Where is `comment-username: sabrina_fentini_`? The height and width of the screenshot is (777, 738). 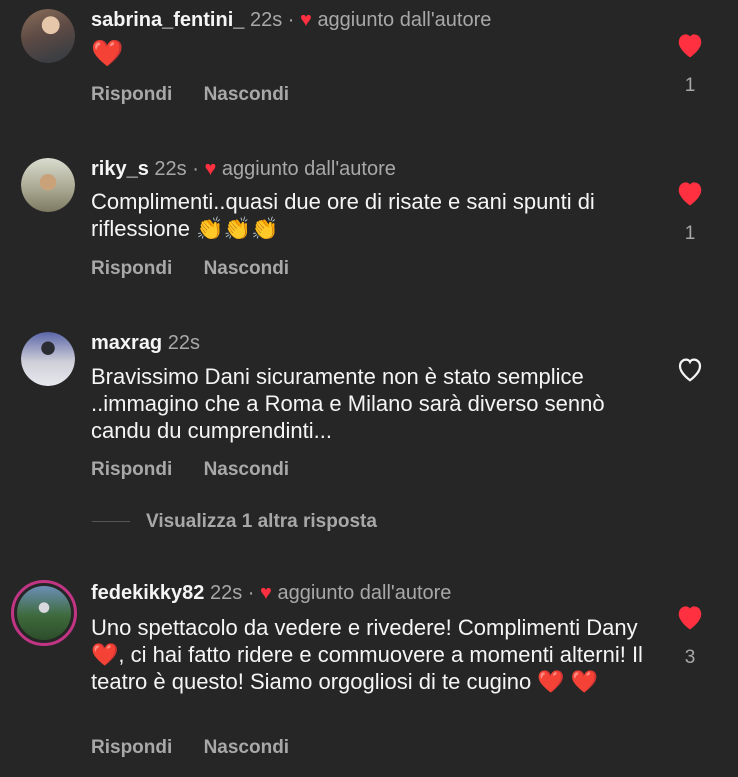 comment-username: sabrina_fentini_ is located at coordinates (167, 20).